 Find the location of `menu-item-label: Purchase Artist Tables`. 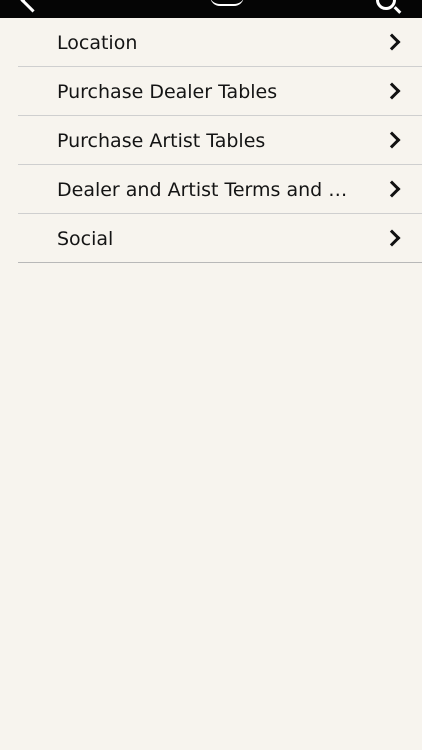

menu-item-label: Purchase Artist Tables is located at coordinates (161, 141).